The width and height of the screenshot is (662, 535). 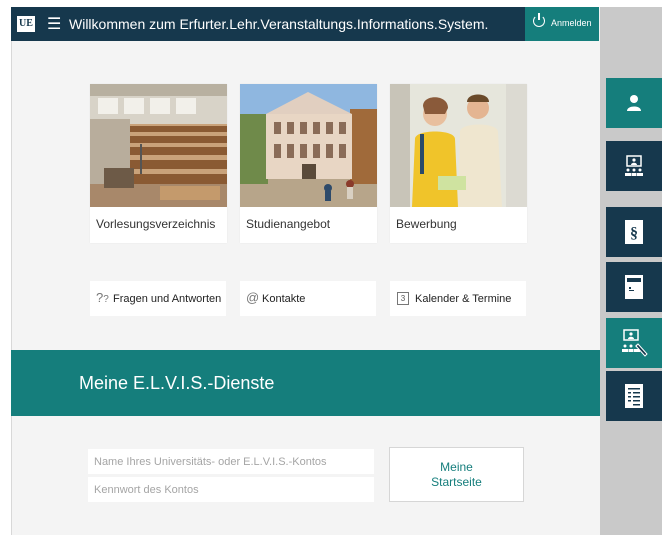 What do you see at coordinates (156, 224) in the screenshot?
I see `tile-label: Vorlesungsverzeichnis` at bounding box center [156, 224].